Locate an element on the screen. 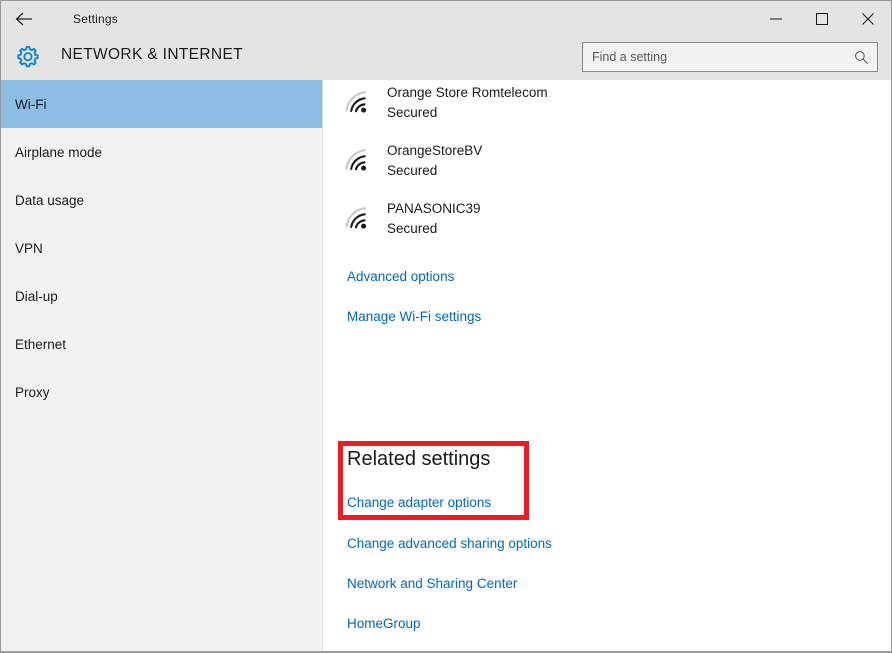 The height and width of the screenshot is (653, 892). link-network-and-sharing-center: Network and Sharing Center is located at coordinates (432, 584).